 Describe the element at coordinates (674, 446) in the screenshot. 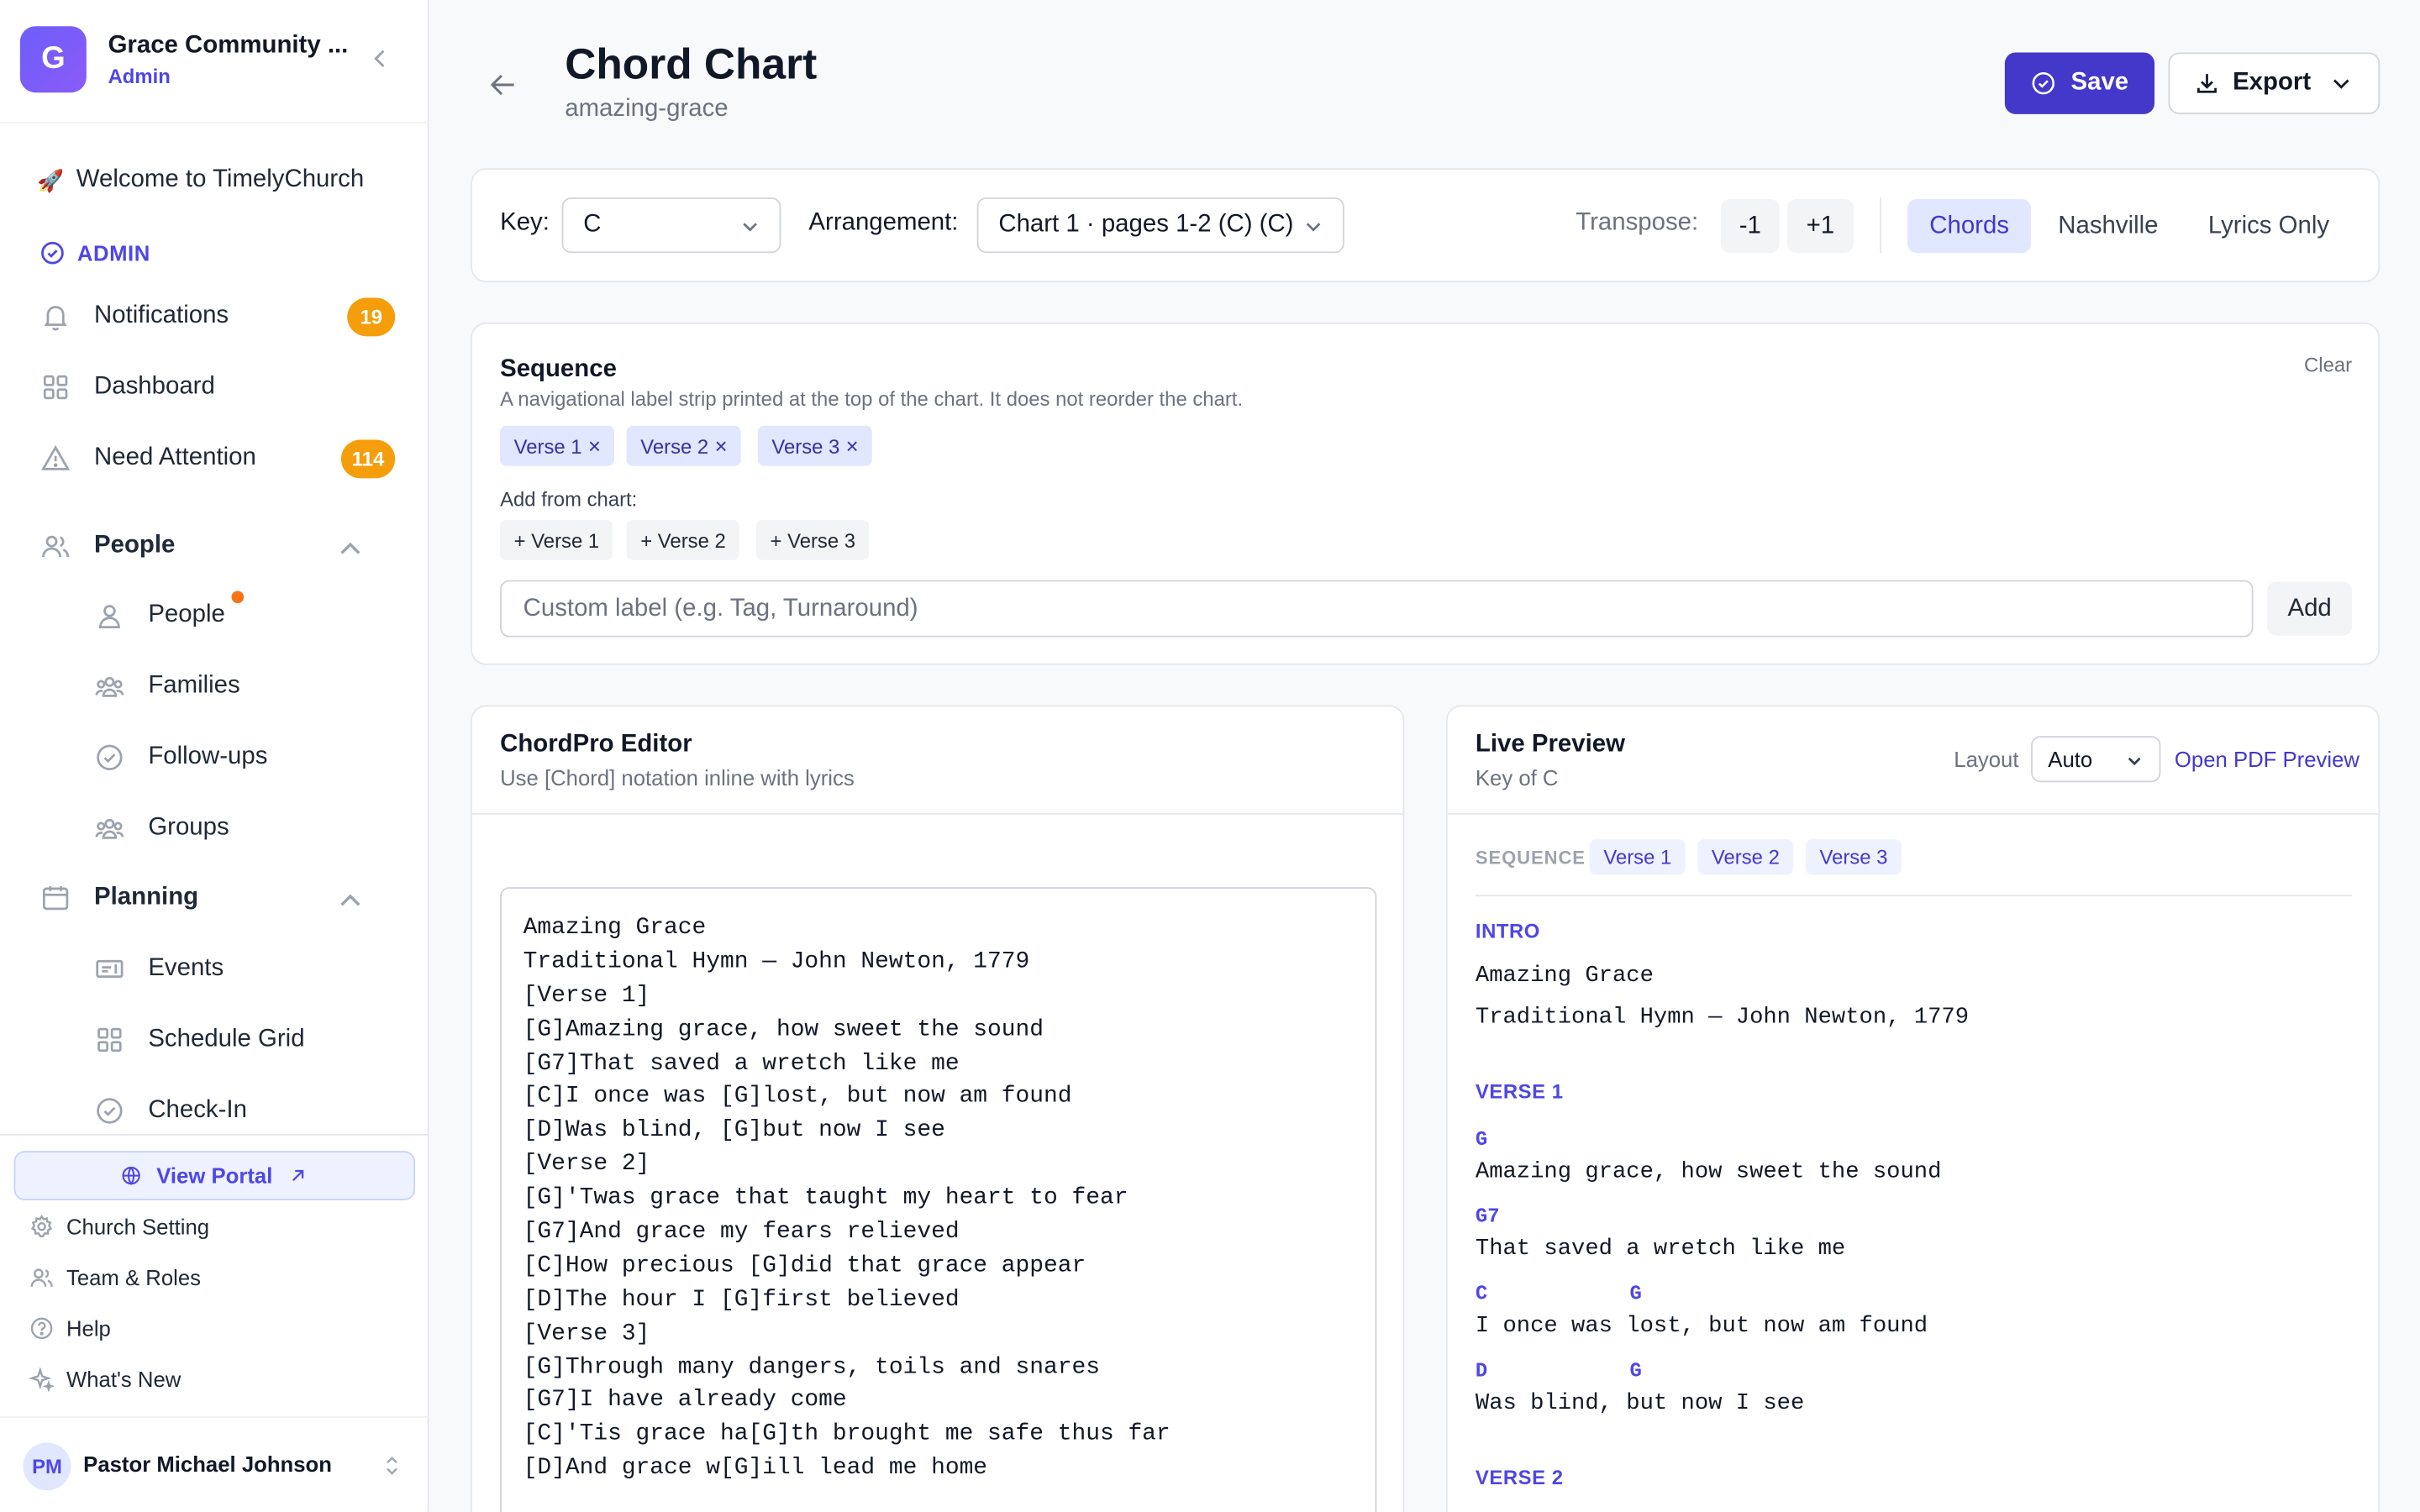

I see `sequence-chip-label: Verse 2` at that location.